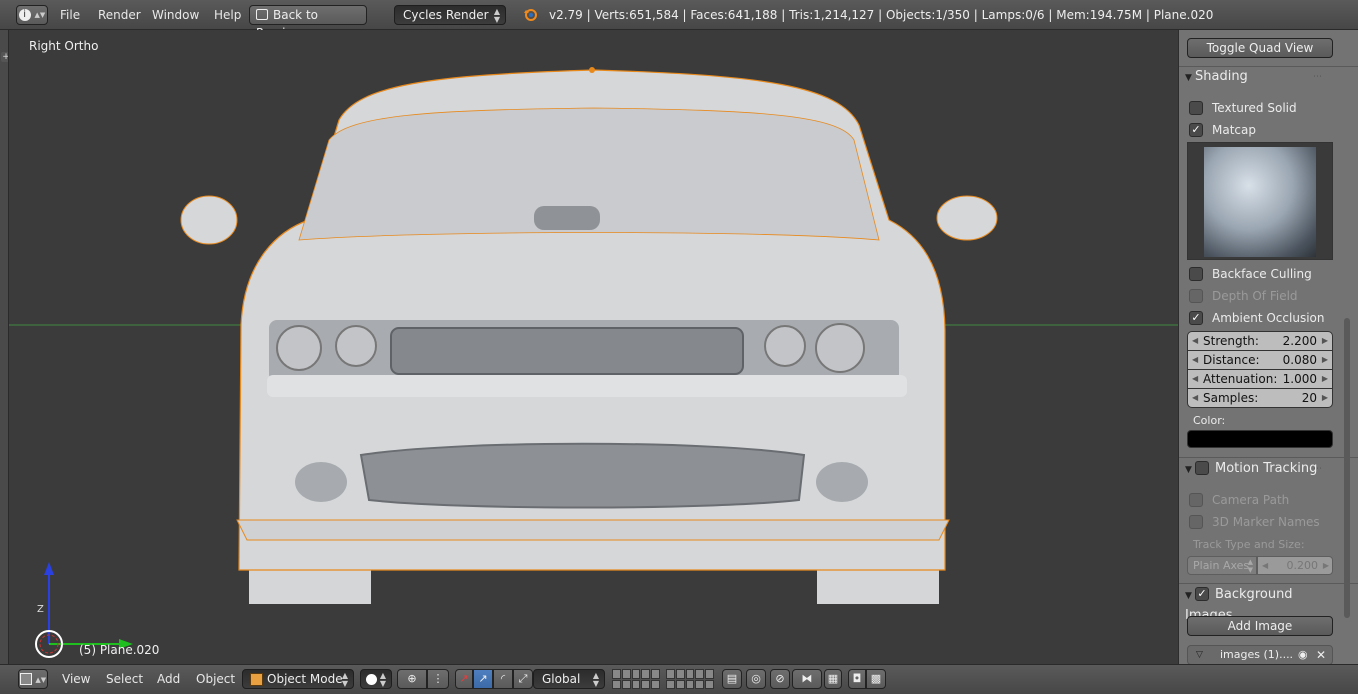  Describe the element at coordinates (732, 679) in the screenshot. I see `lock-camera-button: ▤` at that location.